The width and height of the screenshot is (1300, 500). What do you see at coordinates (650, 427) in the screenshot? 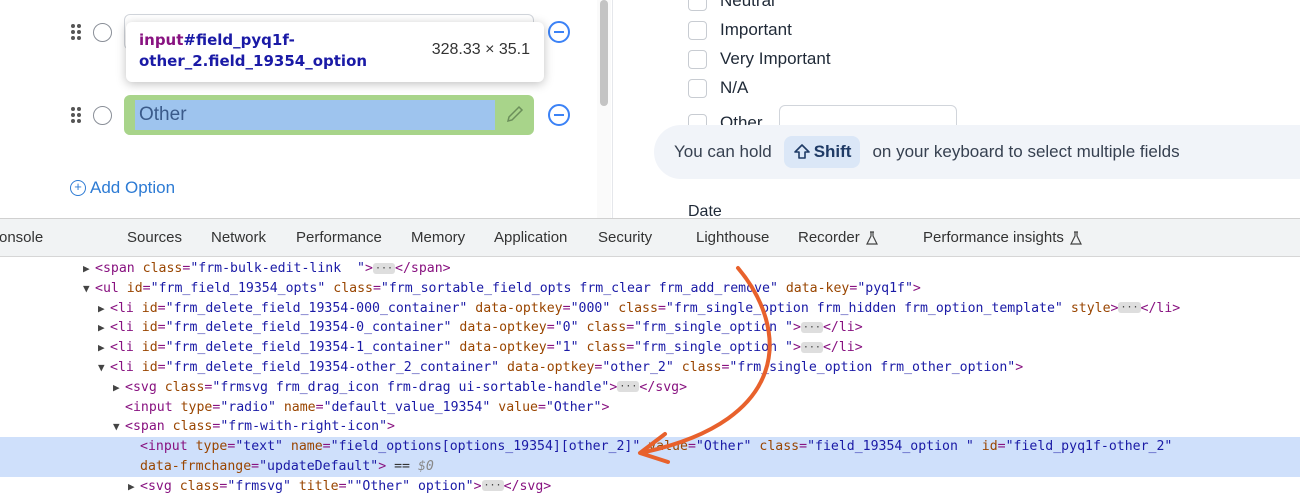
I see `dom-node-line: ▼ <span class="frm-with-right-icon">` at bounding box center [650, 427].